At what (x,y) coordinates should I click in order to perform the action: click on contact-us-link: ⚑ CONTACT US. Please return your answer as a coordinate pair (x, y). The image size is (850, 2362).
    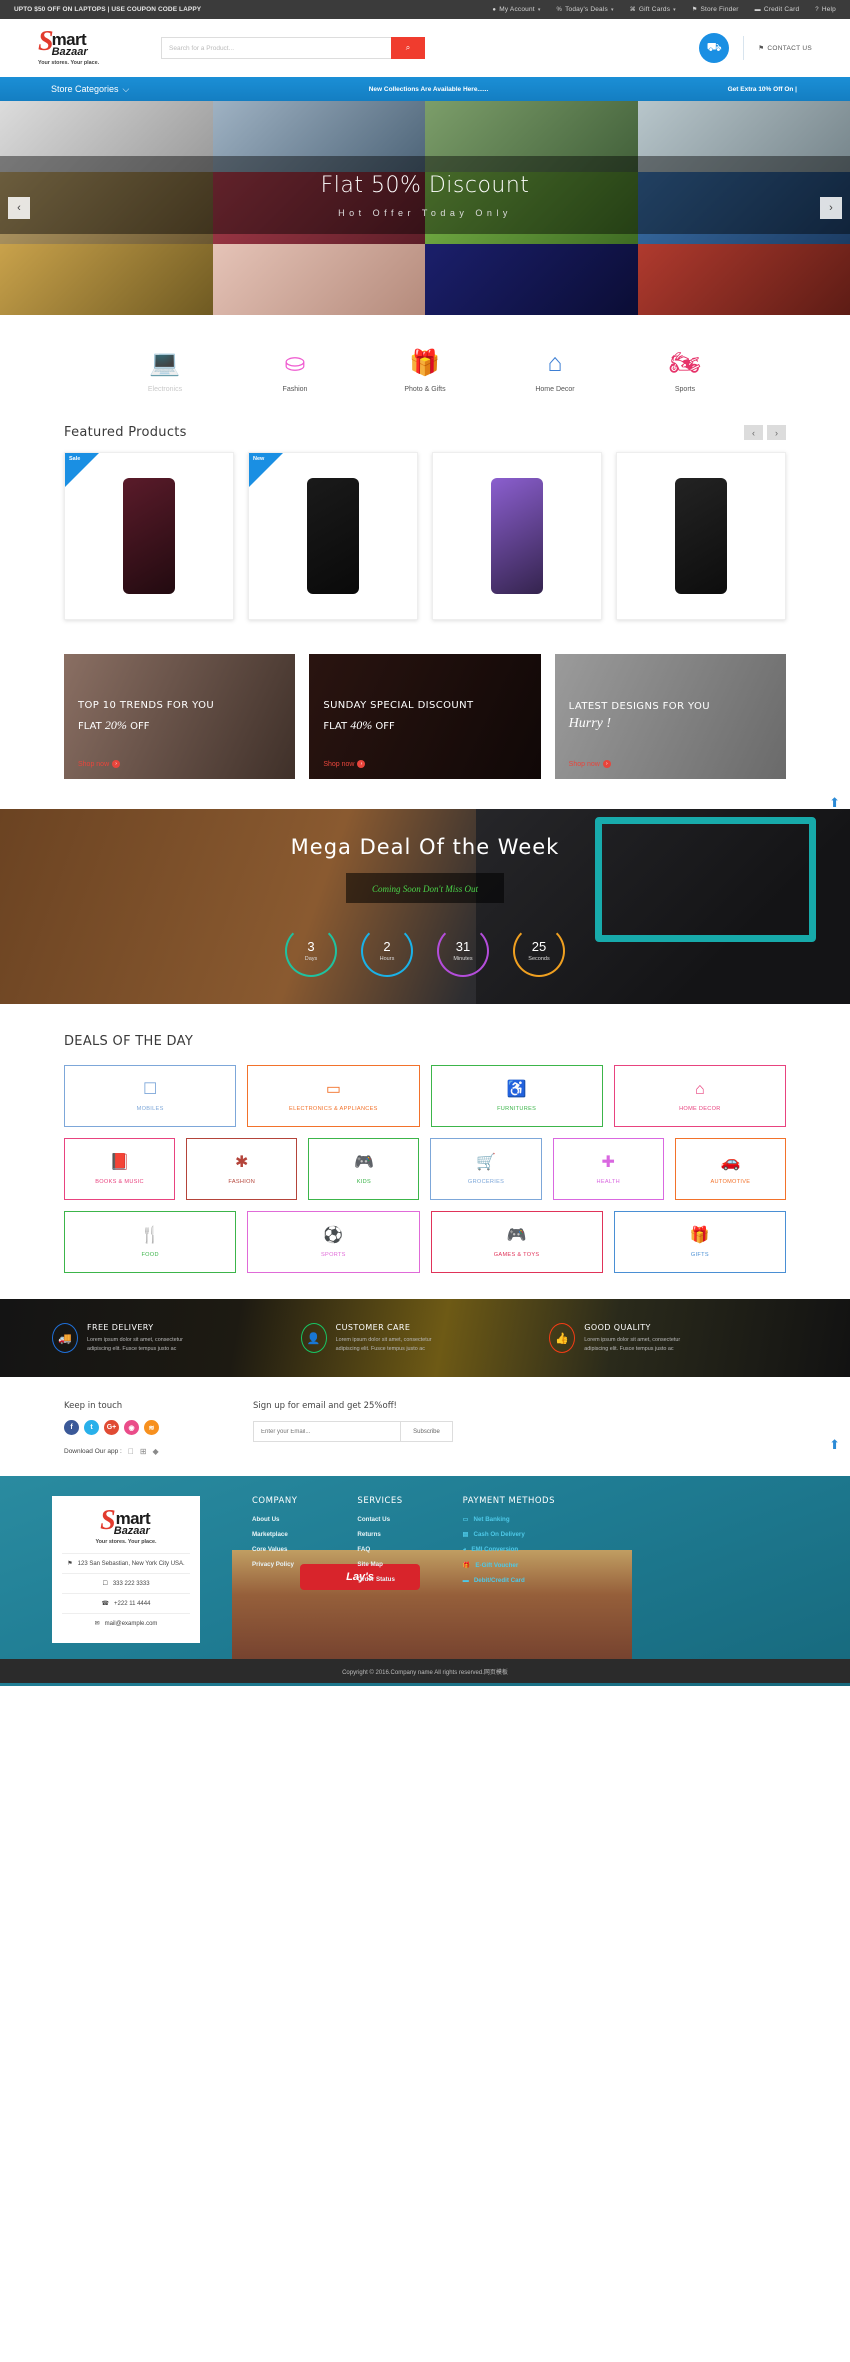
    Looking at the image, I should click on (785, 48).